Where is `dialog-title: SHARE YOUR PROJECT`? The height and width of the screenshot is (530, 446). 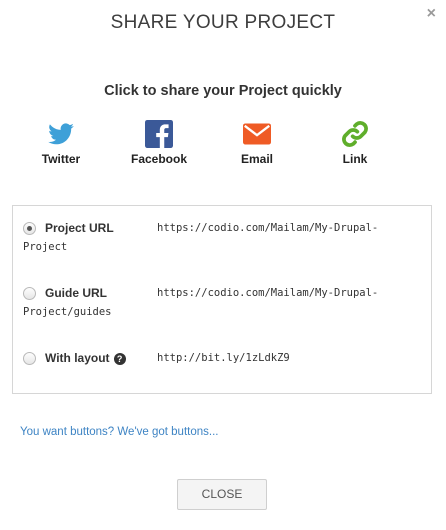 dialog-title: SHARE YOUR PROJECT is located at coordinates (223, 22).